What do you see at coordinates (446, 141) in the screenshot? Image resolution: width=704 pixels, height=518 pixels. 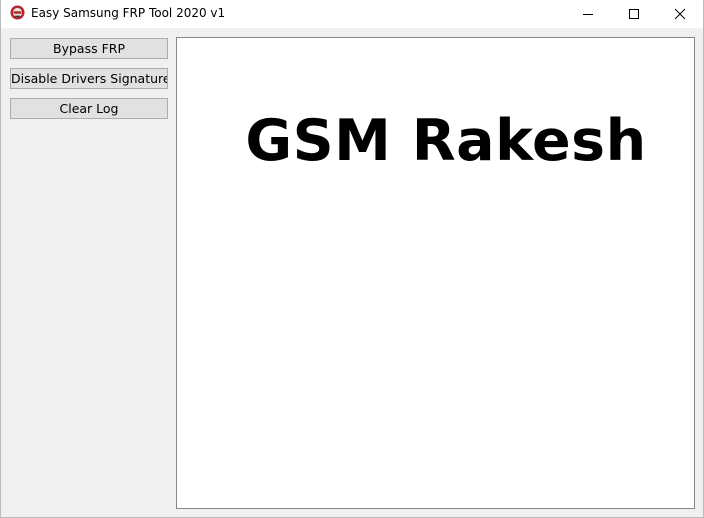 I see `log-heading: GSM Rakesh` at bounding box center [446, 141].